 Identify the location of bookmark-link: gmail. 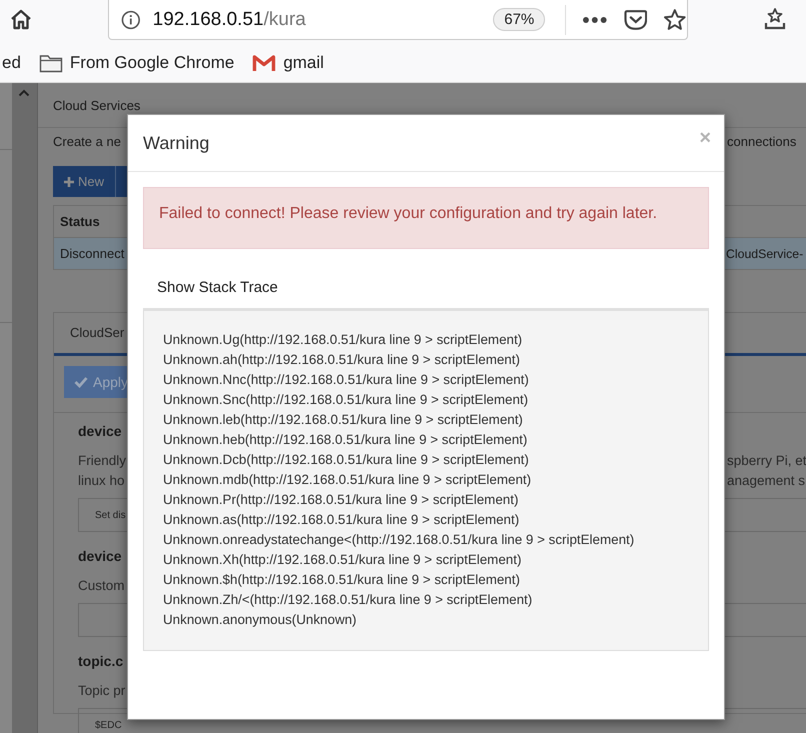
(303, 63).